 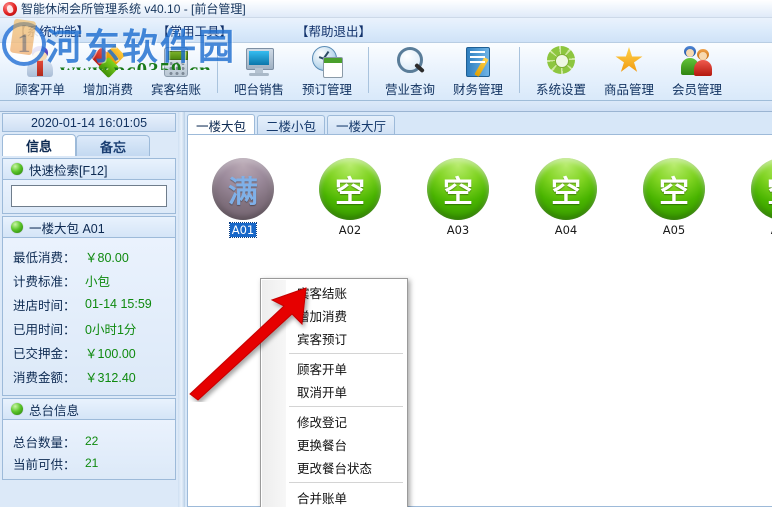 What do you see at coordinates (410, 61) in the screenshot?
I see `business-query-icon` at bounding box center [410, 61].